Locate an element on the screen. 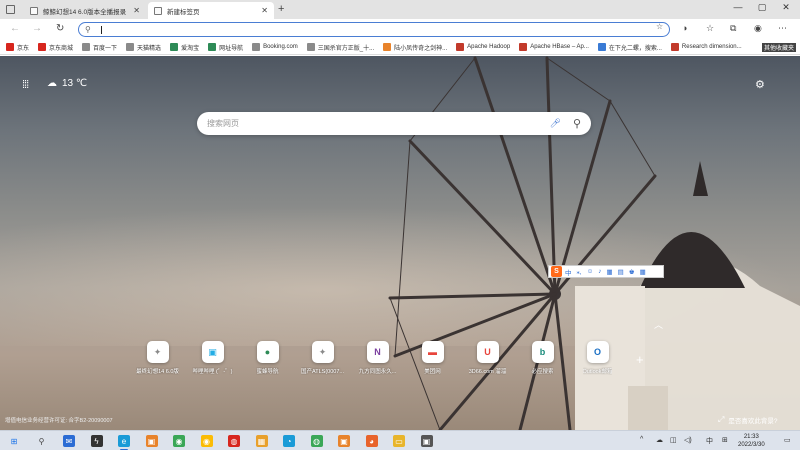 The height and width of the screenshot is (450, 800). photos-icon: ▦ is located at coordinates (261, 441).